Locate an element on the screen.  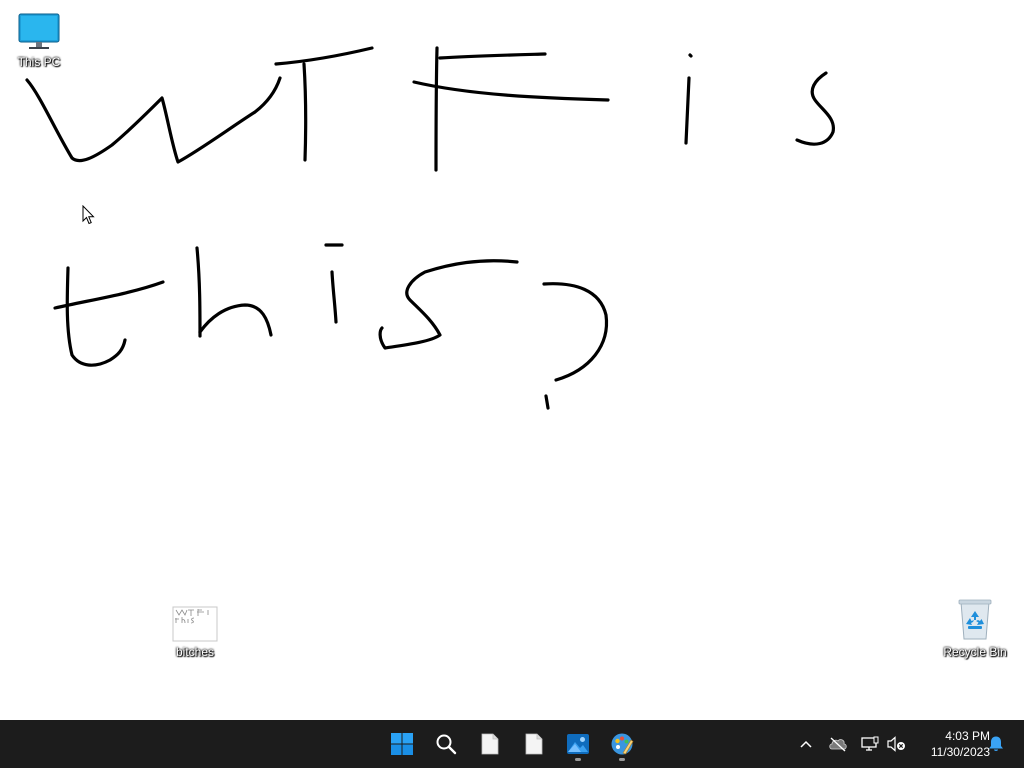
taskbar-photos-button is located at coordinates (578, 744).